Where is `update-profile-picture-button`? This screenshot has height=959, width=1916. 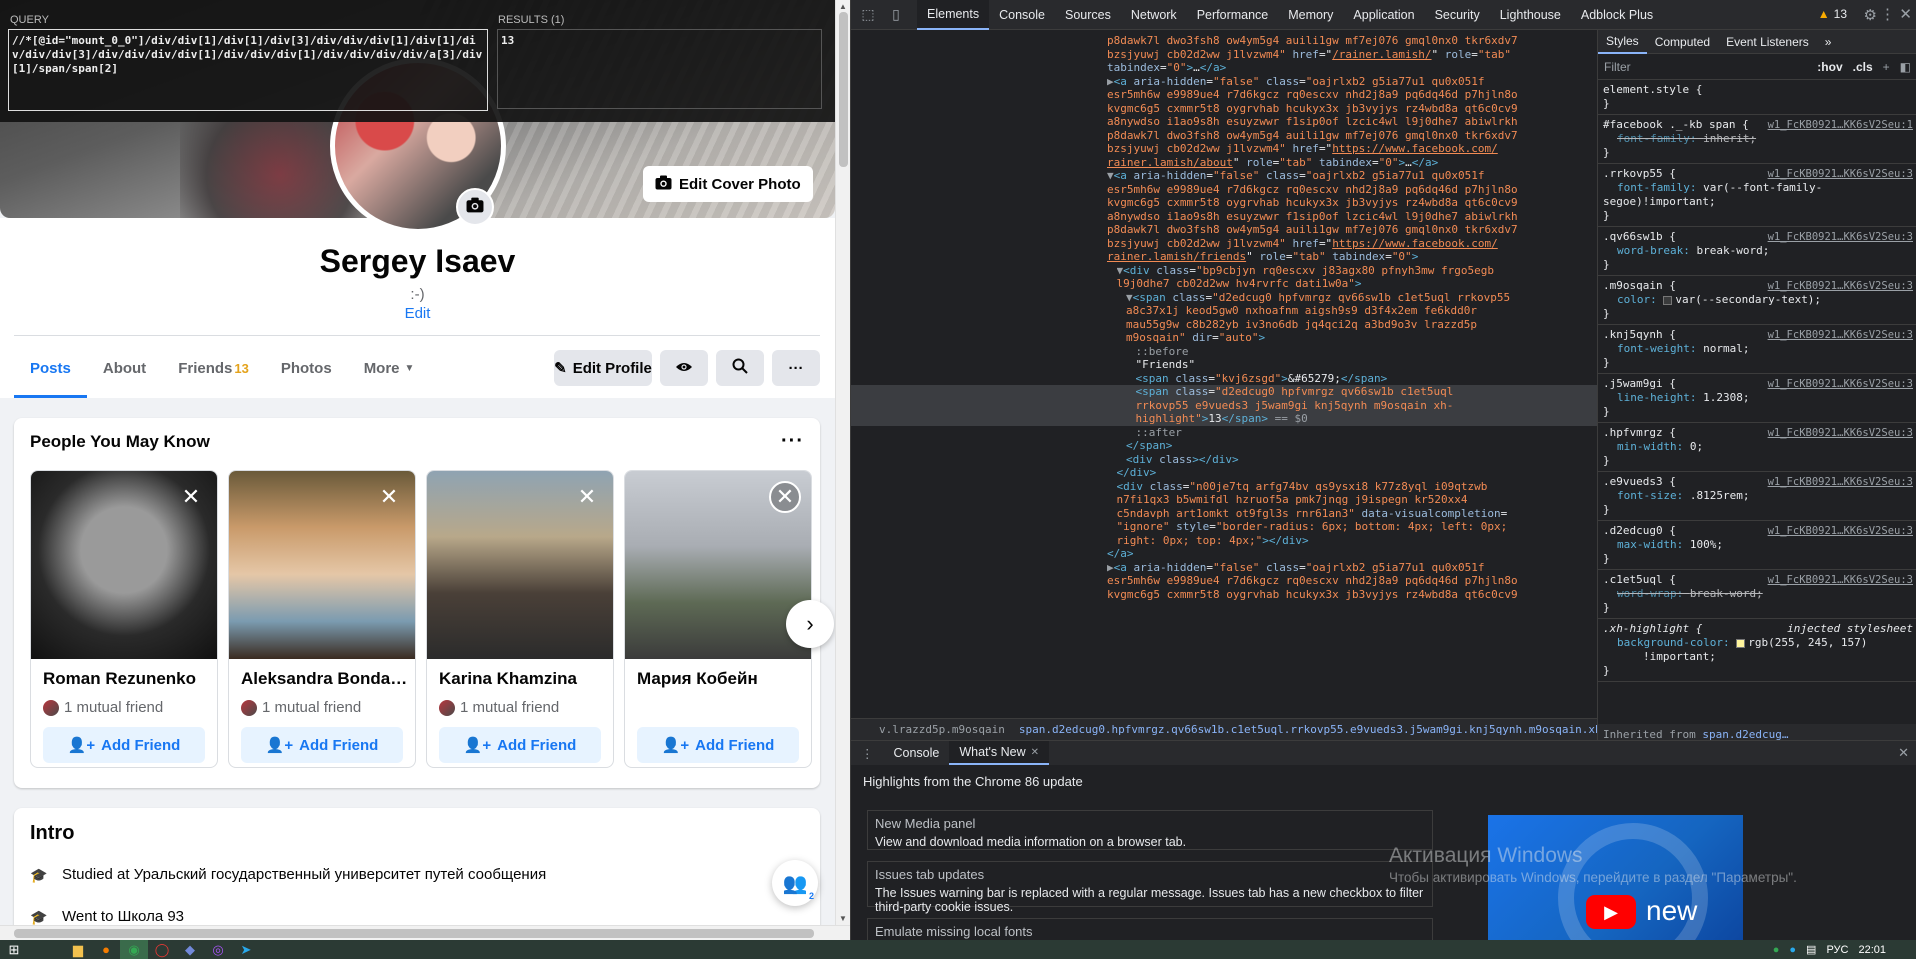
update-profile-picture-button is located at coordinates (475, 207).